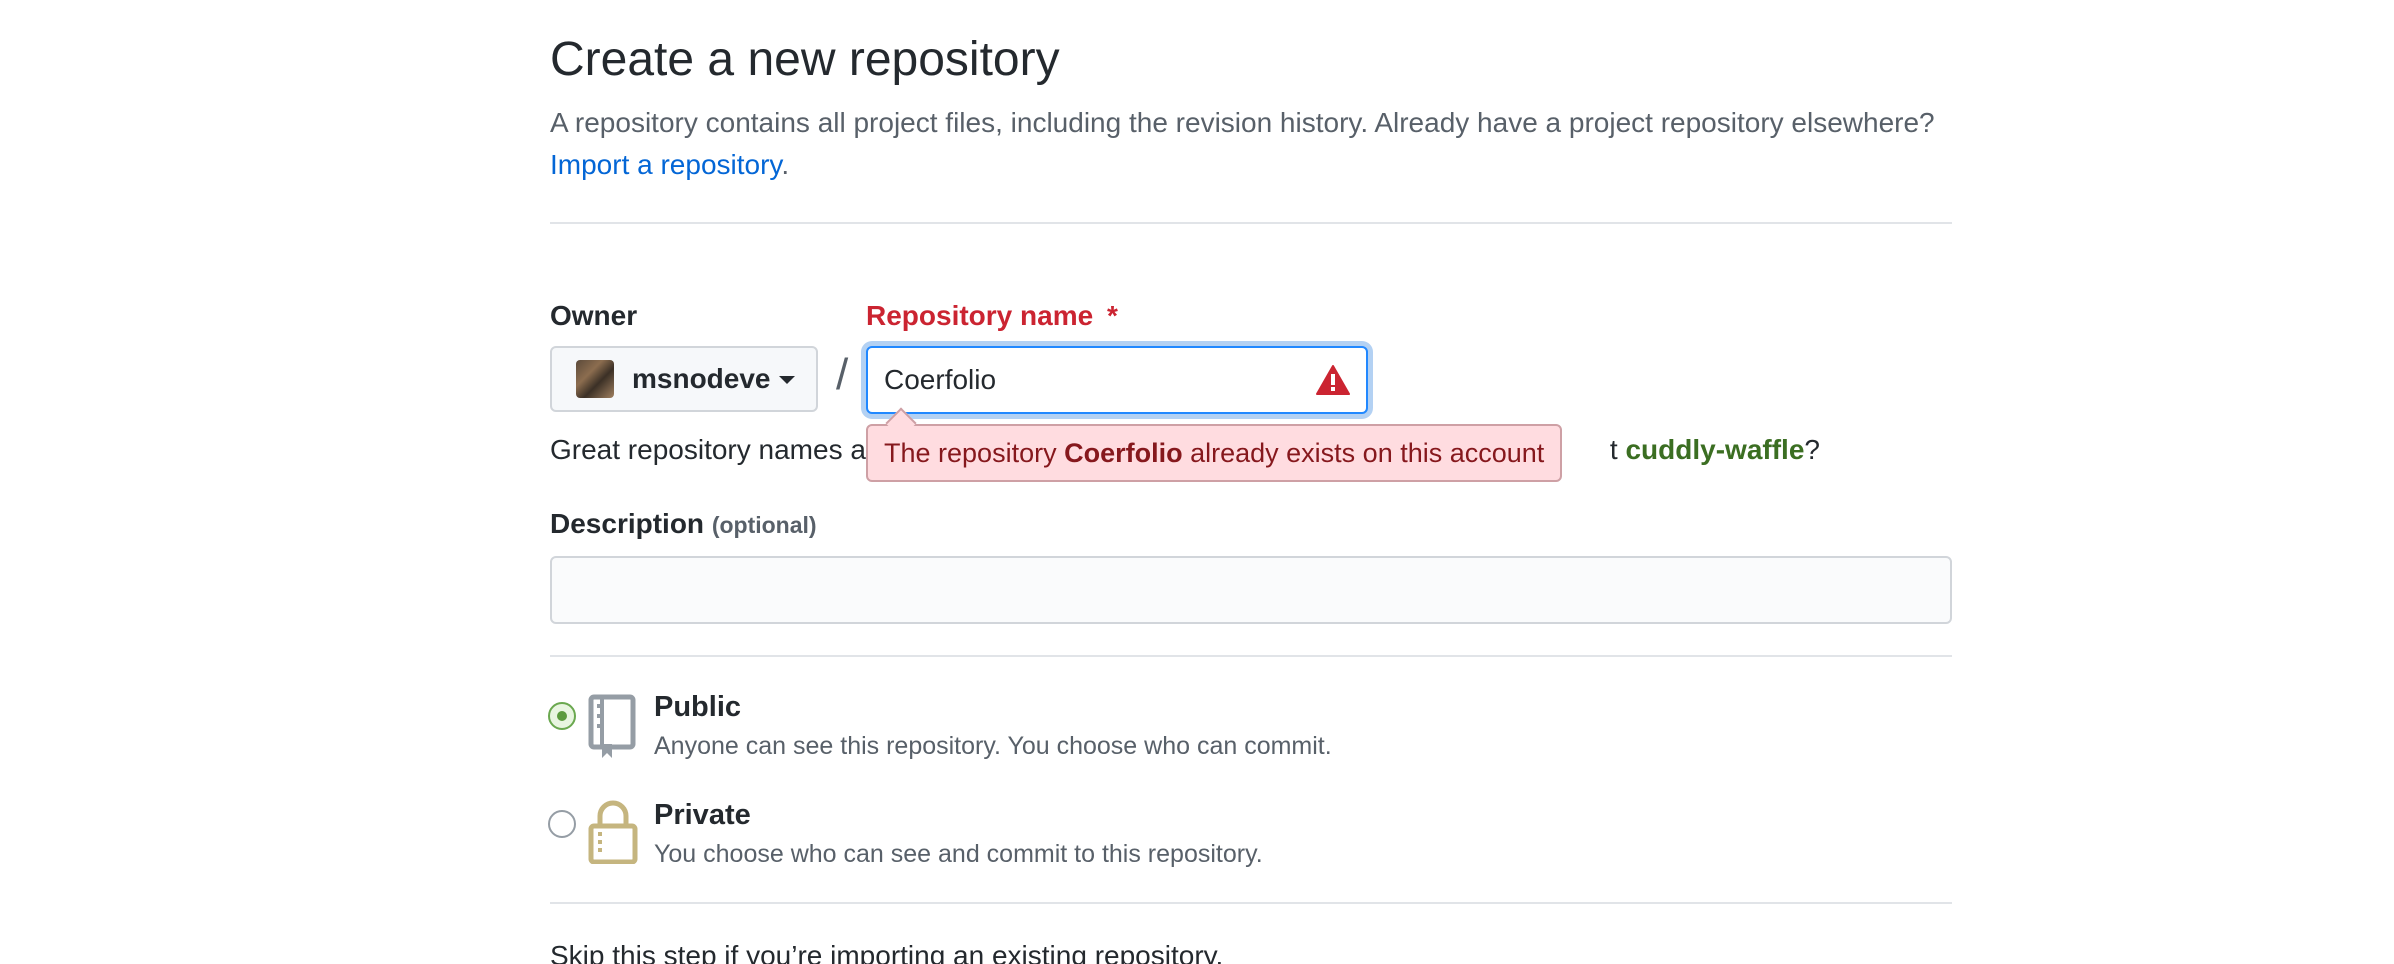 This screenshot has height=964, width=2394. What do you see at coordinates (805, 59) in the screenshot?
I see `page-title: Create a new repository` at bounding box center [805, 59].